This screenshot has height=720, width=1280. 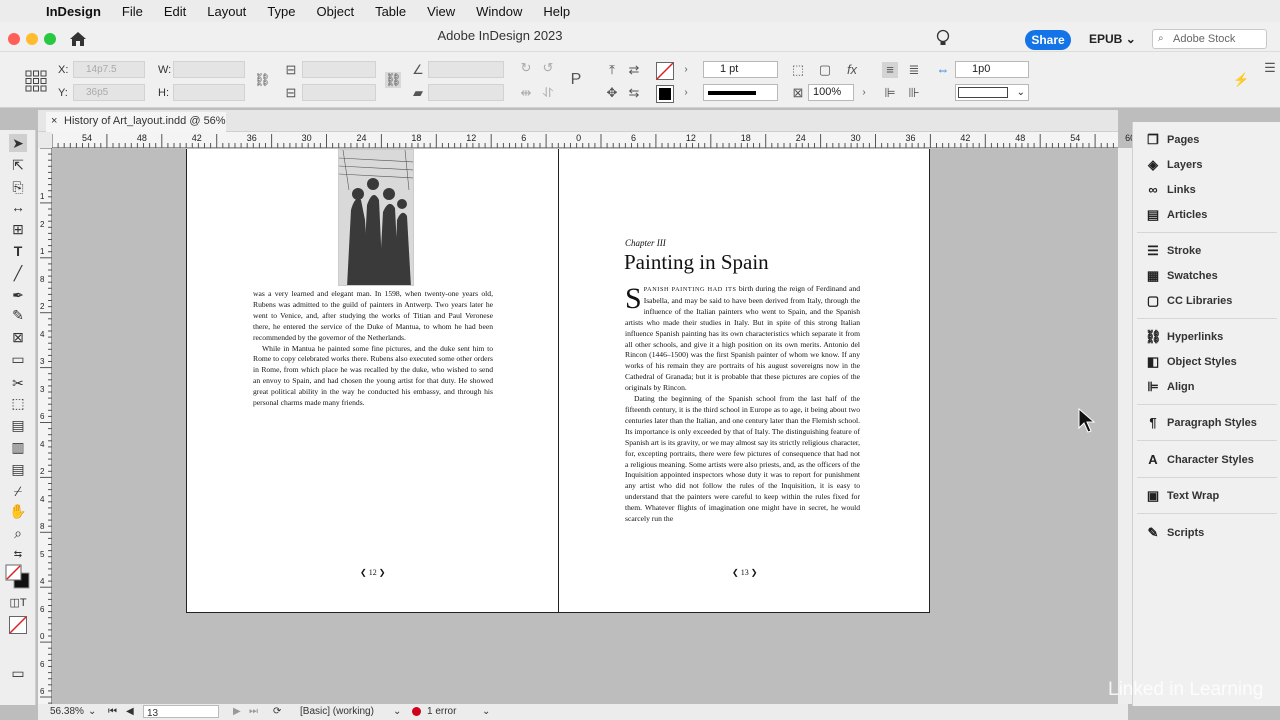 What do you see at coordinates (645, 243) in the screenshot?
I see `chapter-label: Chapter III` at bounding box center [645, 243].